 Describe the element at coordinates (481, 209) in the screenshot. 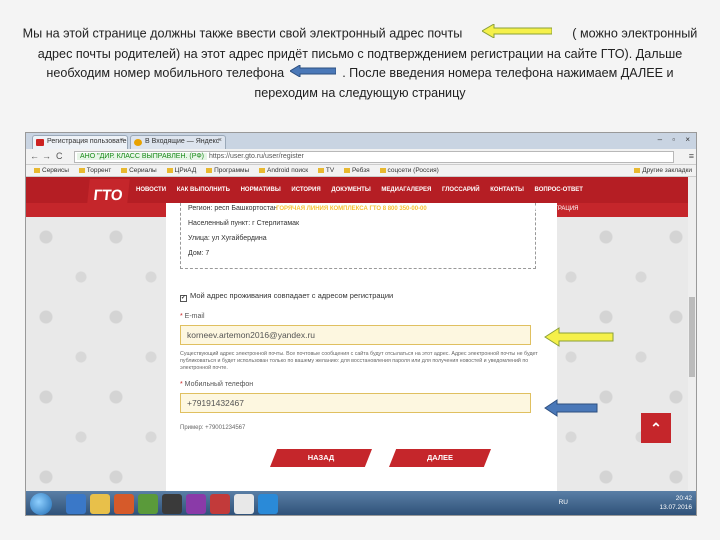

I see `login-link: ВОЙТИ В ЛИЧНЫЙ КАБИНЕТ` at that location.